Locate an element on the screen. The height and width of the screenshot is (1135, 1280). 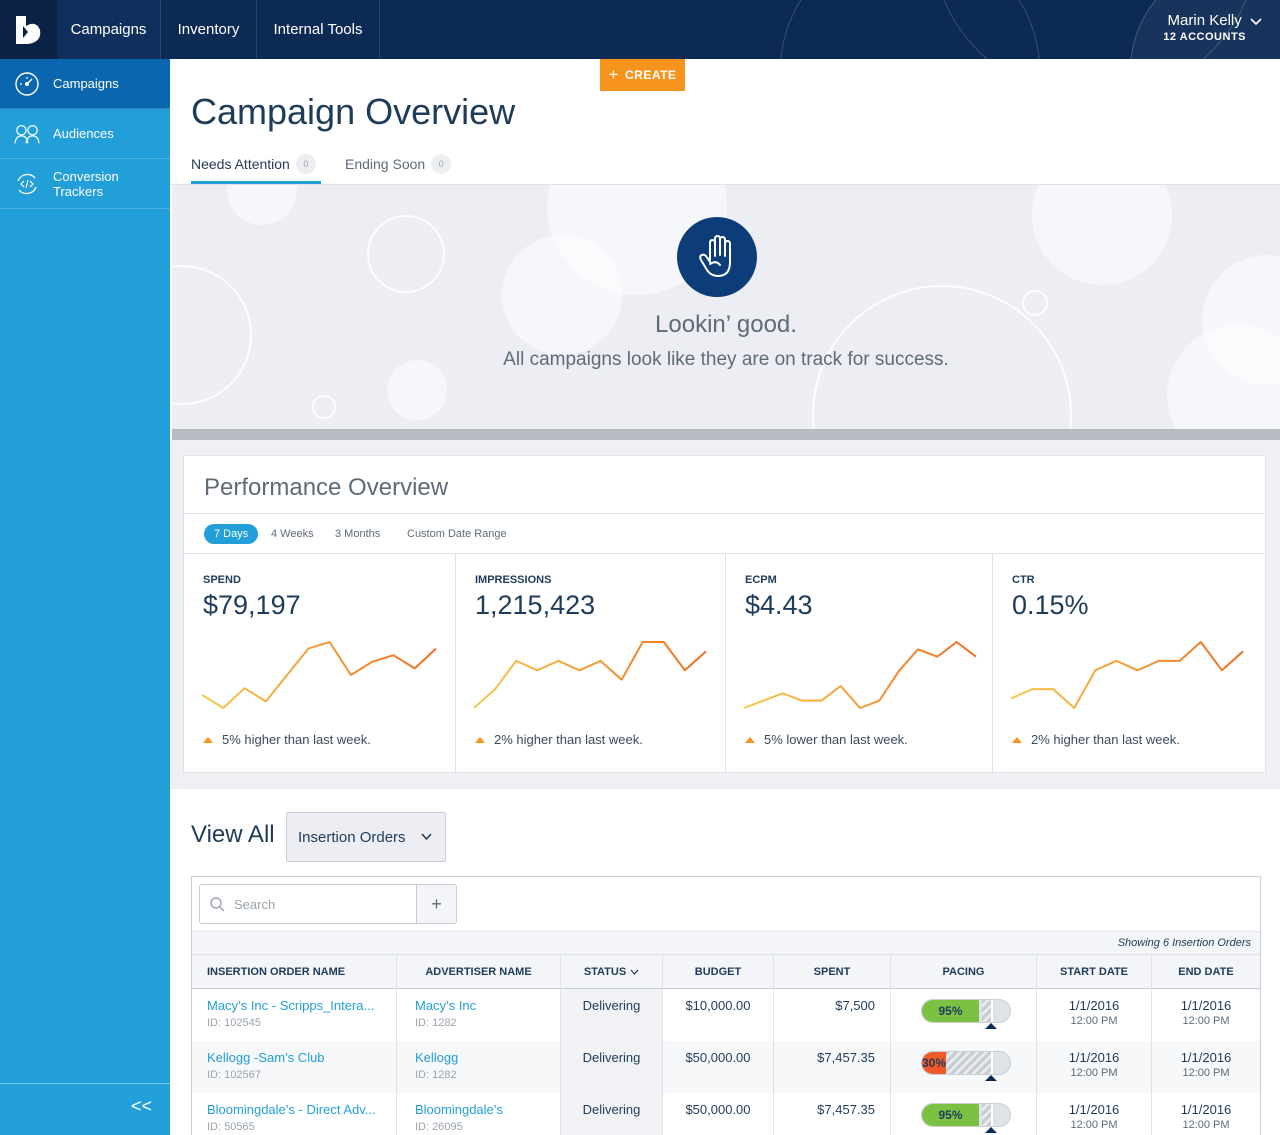
col-status: STATUS is located at coordinates (612, 972).